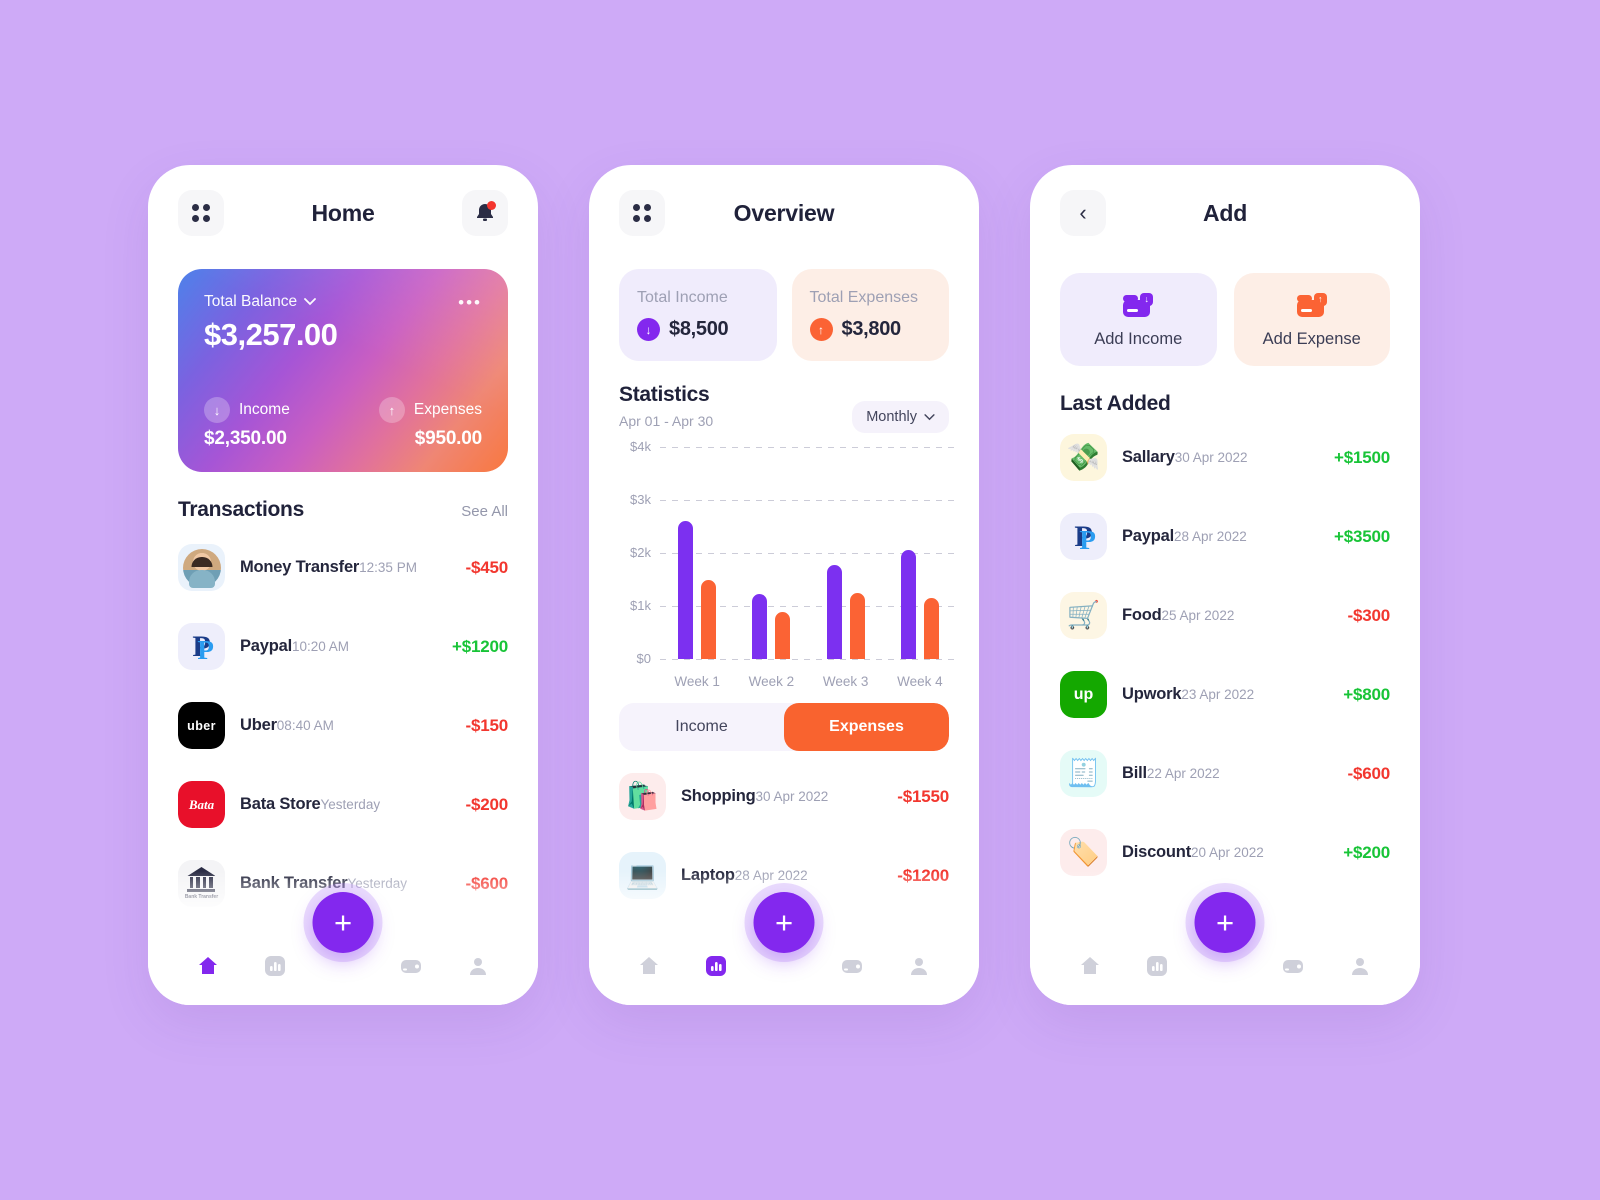  I want to click on balance-card-top: Total Balance •••, so click(343, 302).